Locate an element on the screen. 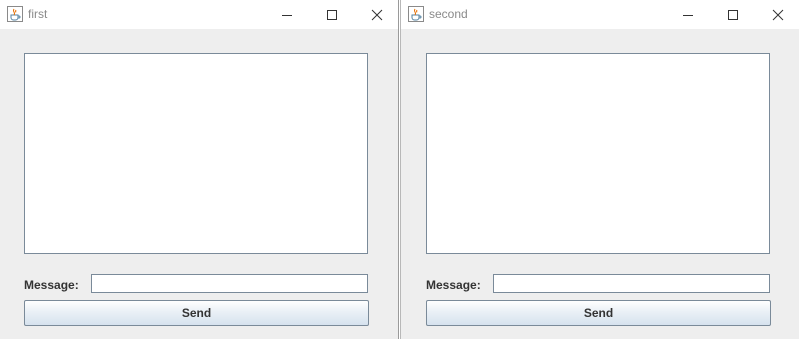 The width and height of the screenshot is (799, 339). title-bar: second is located at coordinates (600, 14).